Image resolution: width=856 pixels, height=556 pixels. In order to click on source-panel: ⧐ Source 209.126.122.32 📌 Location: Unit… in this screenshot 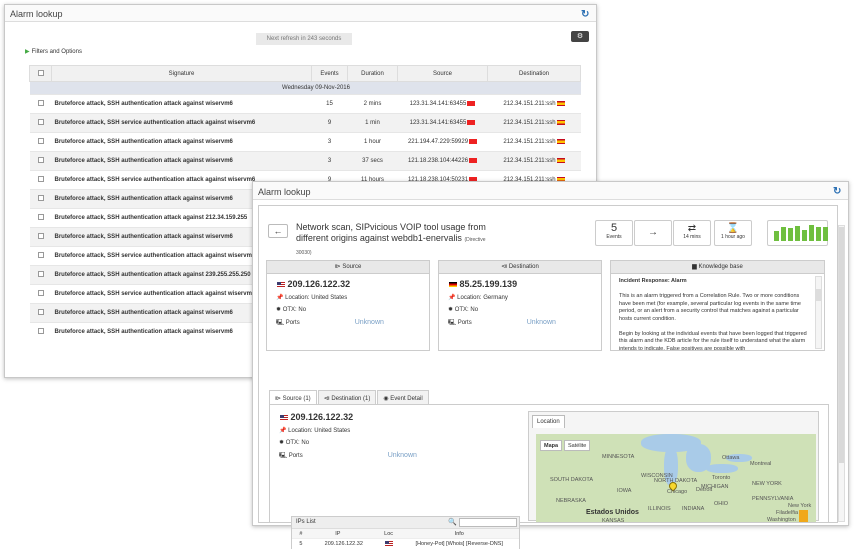, I will do `click(348, 305)`.